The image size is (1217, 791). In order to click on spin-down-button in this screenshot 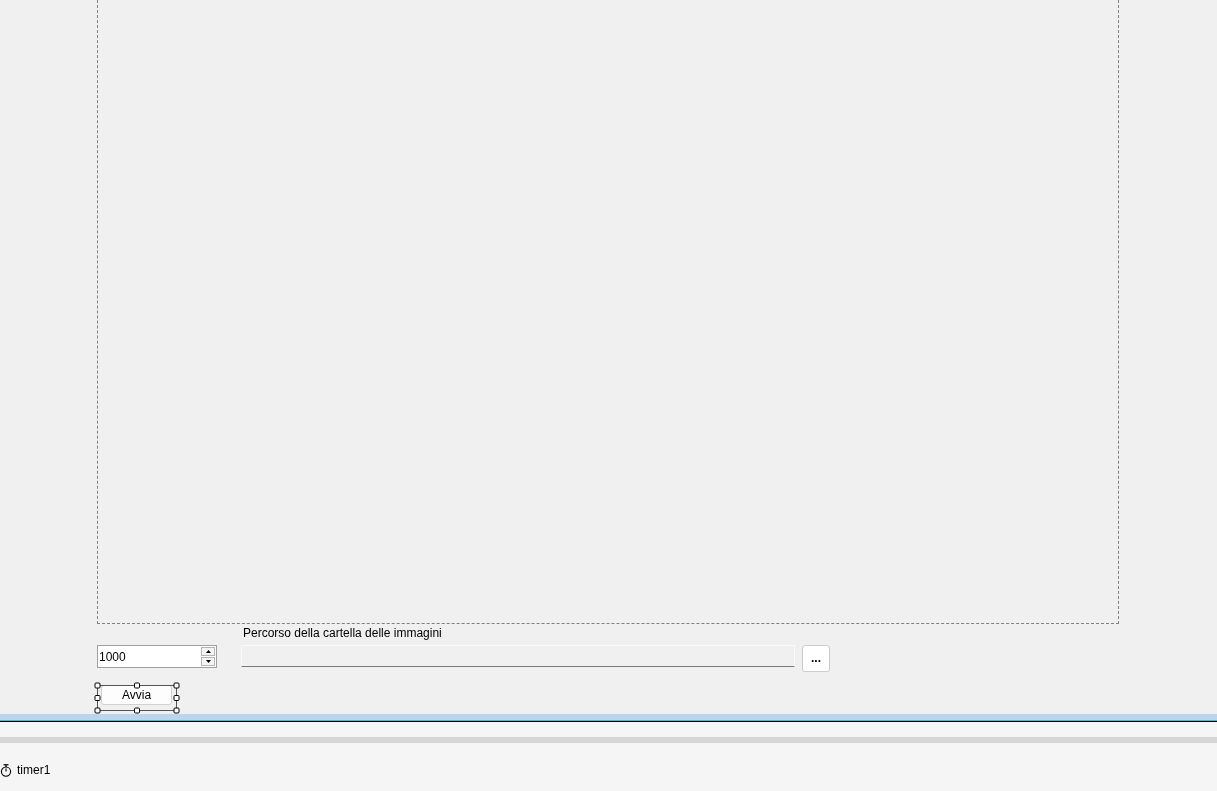, I will do `click(208, 661)`.